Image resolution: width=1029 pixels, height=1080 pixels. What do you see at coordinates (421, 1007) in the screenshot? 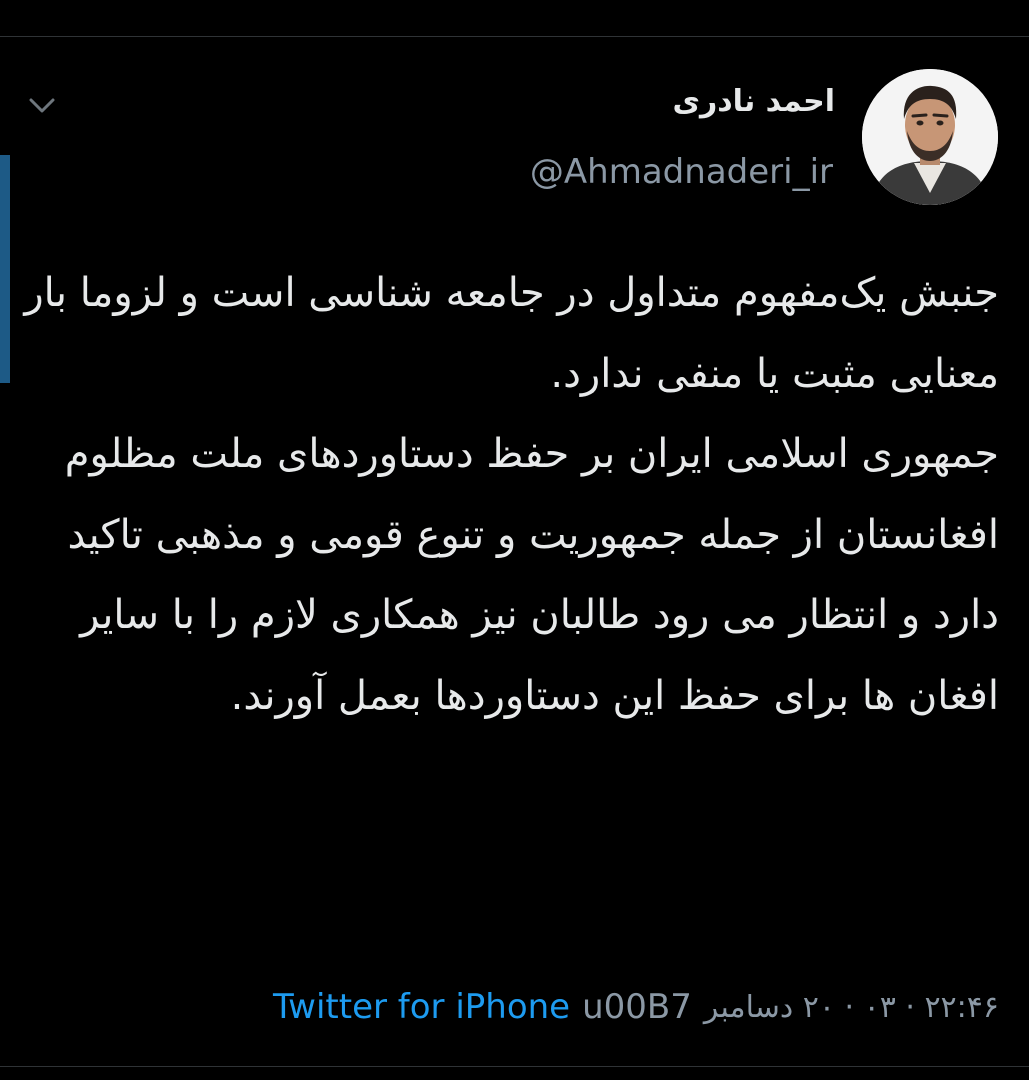
I see `tweet-source-link: Twitter for iPhone` at bounding box center [421, 1007].